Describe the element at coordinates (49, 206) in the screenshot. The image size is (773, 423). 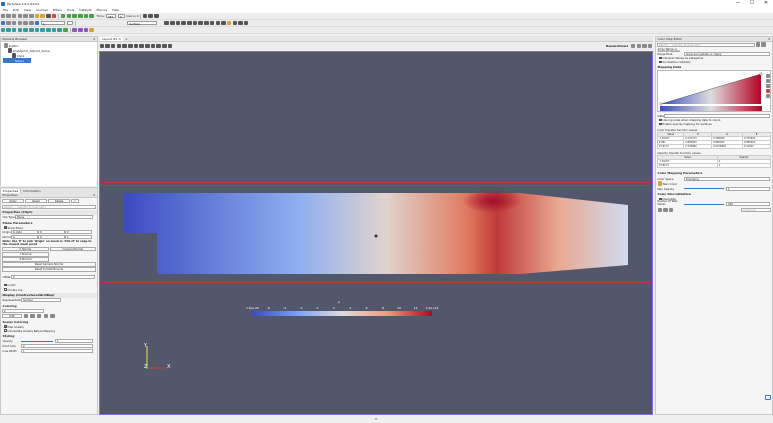
I see `properties-search-input: Search ... (use Esc to clear text)` at that location.